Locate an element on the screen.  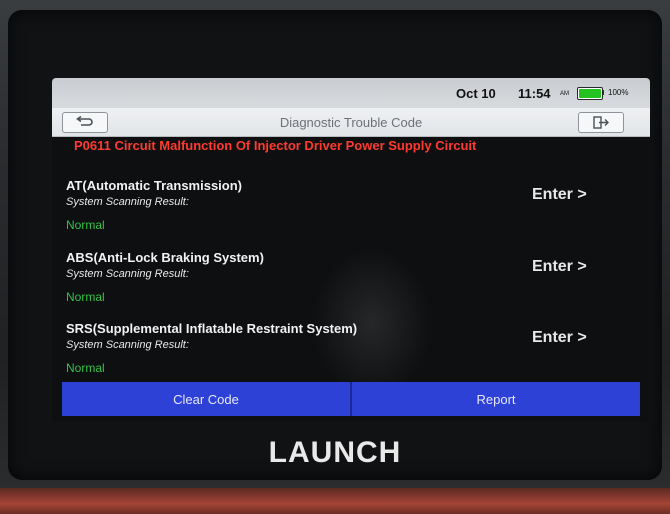
battery-percent: 100% is located at coordinates (618, 92).